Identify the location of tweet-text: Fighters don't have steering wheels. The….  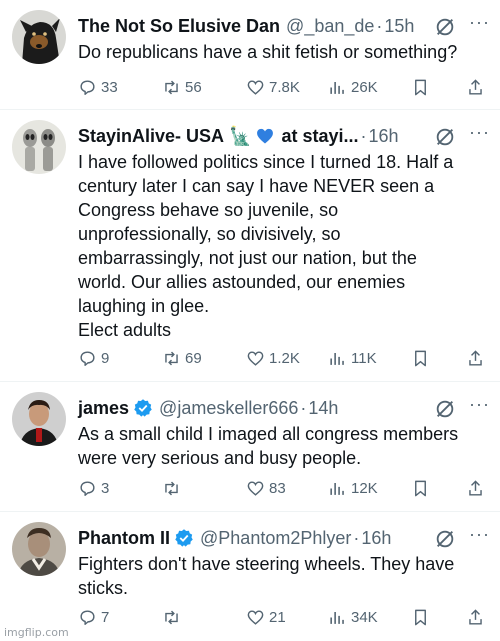
(266, 576).